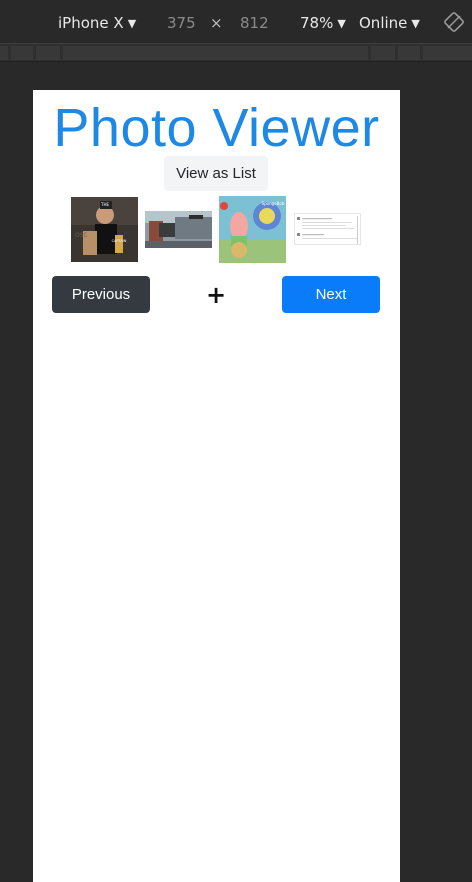  What do you see at coordinates (101, 294) in the screenshot?
I see `previous-button: Previous` at bounding box center [101, 294].